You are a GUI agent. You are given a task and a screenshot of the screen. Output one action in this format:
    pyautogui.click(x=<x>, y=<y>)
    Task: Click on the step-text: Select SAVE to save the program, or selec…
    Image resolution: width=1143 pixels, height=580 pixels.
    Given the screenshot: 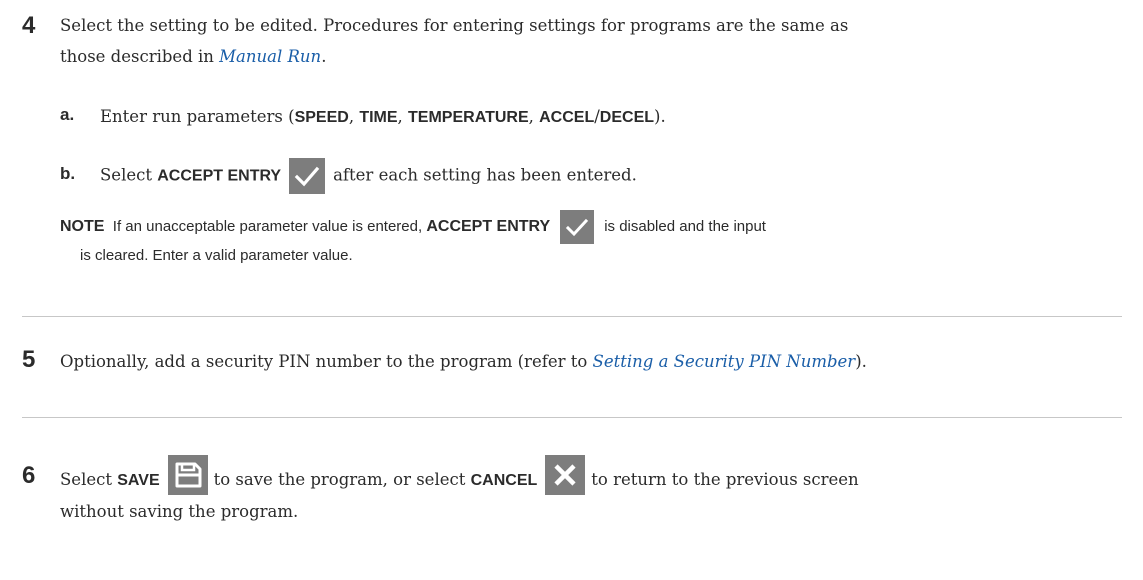 What is the action you would take?
    pyautogui.click(x=600, y=491)
    